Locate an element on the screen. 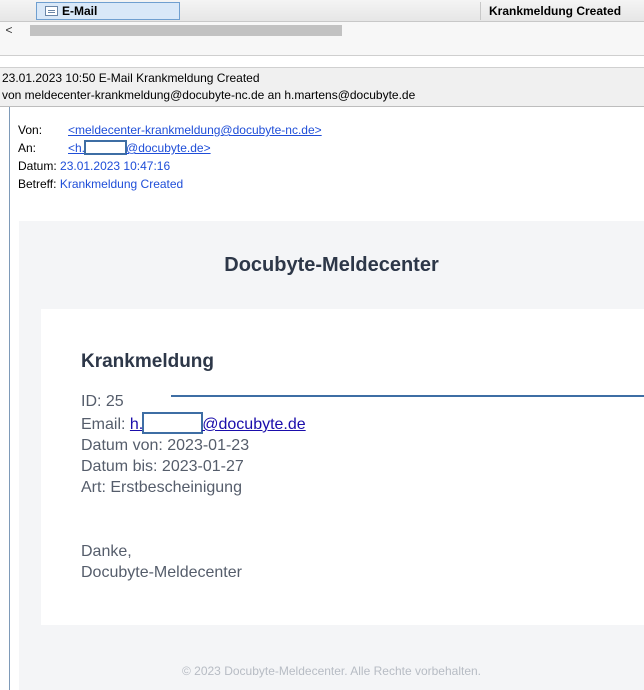 The image size is (644, 690). date-to-line: Datum bis: 2023-01-27 is located at coordinates (162, 466).